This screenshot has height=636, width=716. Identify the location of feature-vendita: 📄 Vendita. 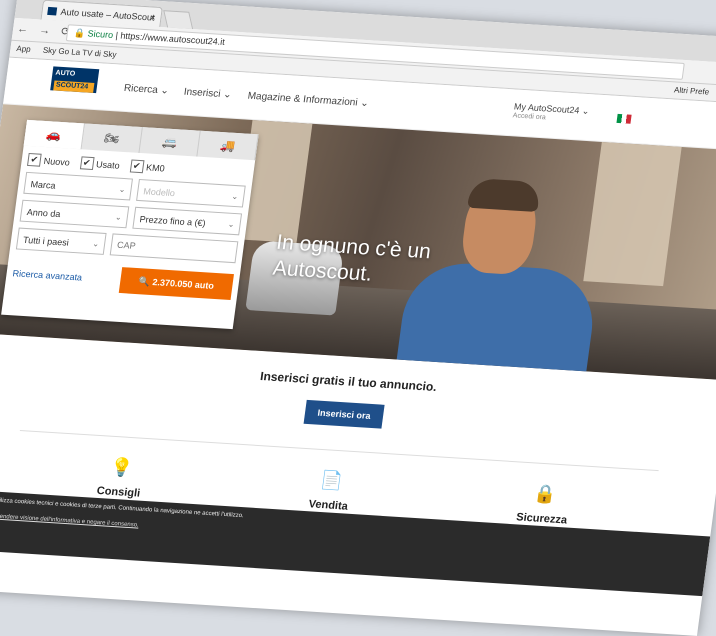
(330, 491).